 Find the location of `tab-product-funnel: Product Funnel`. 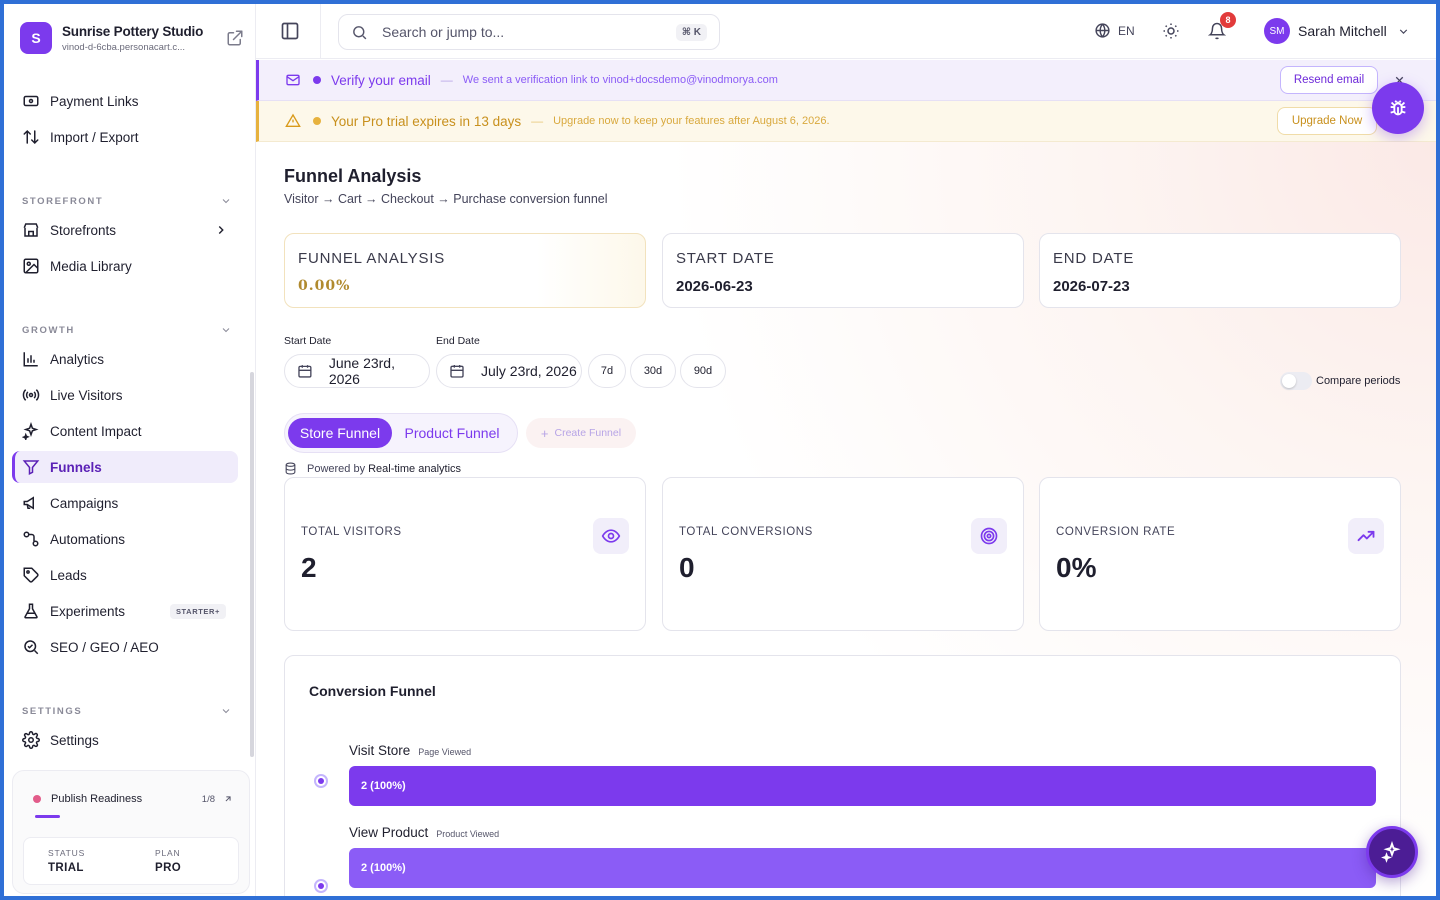

tab-product-funnel: Product Funnel is located at coordinates (452, 433).